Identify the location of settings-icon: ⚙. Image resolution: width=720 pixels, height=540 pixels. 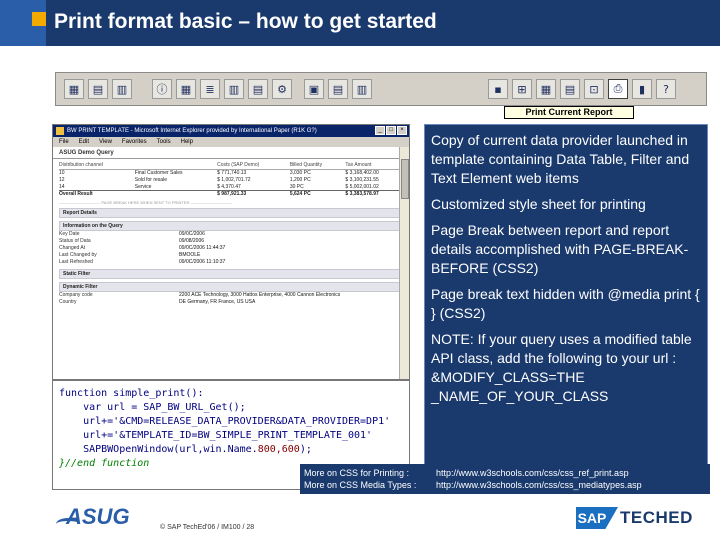
(282, 89).